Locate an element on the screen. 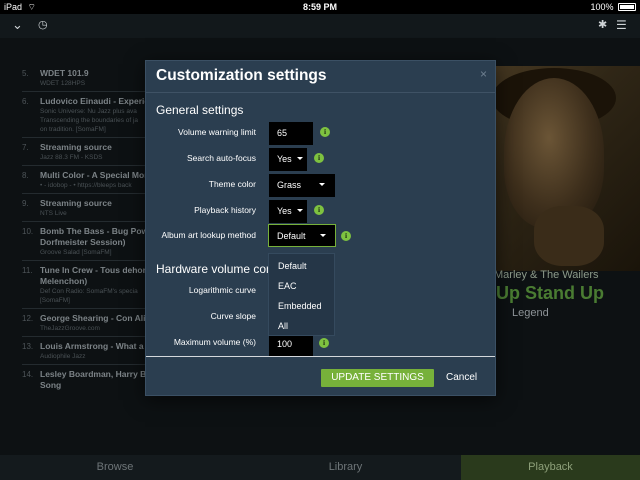 This screenshot has height=480, width=640. album-art-lookup-select: Default is located at coordinates (302, 235).